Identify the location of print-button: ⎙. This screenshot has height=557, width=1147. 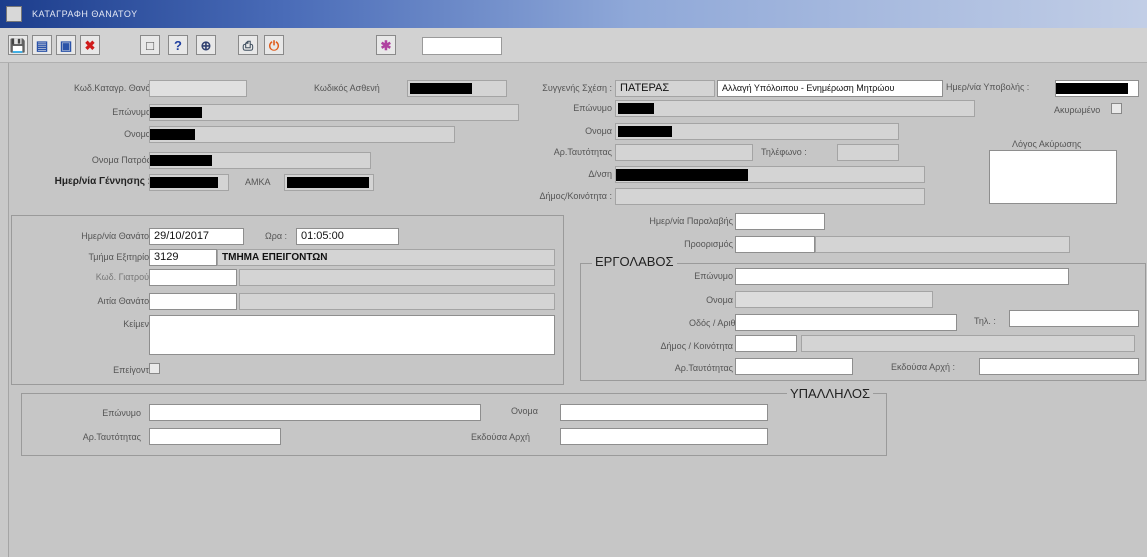
(248, 45).